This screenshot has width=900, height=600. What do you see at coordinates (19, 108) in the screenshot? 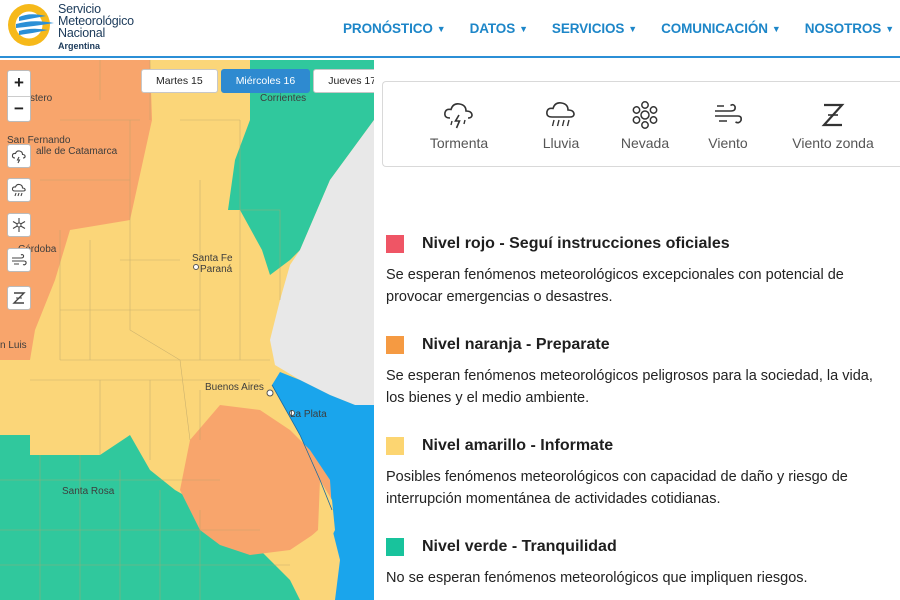
I see `zoom-out-button: −` at bounding box center [19, 108].